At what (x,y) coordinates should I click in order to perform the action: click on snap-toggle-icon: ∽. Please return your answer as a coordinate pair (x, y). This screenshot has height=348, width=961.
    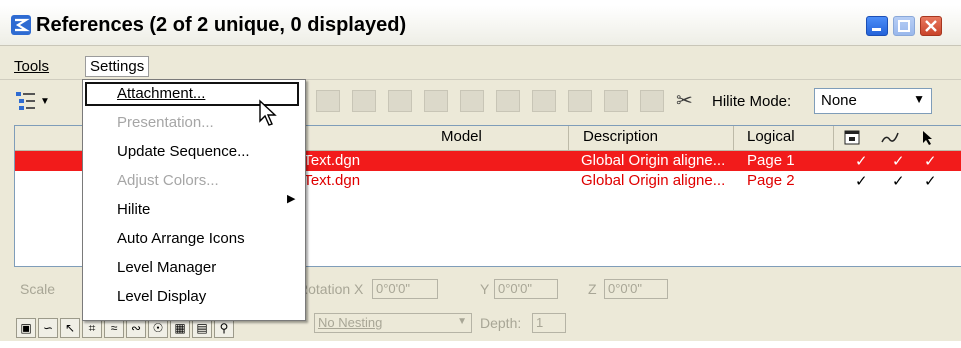
    Looking at the image, I should click on (48, 328).